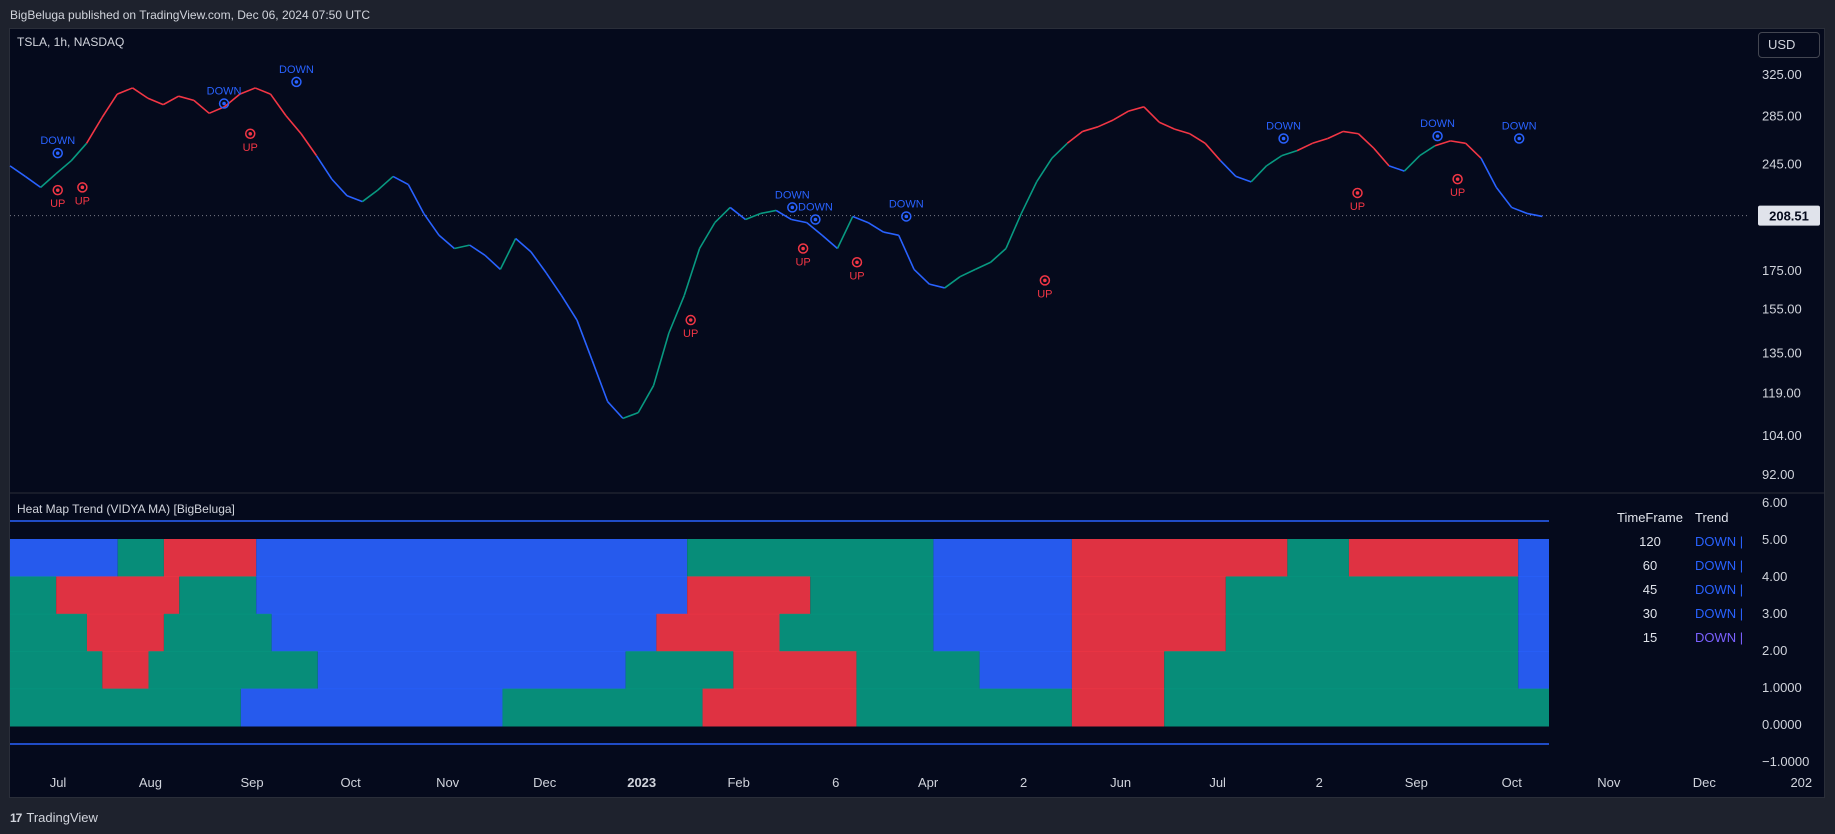 This screenshot has height=834, width=1835. Describe the element at coordinates (70, 42) in the screenshot. I see `symbol-label: TSLA, 1h, NASDAQ` at that location.